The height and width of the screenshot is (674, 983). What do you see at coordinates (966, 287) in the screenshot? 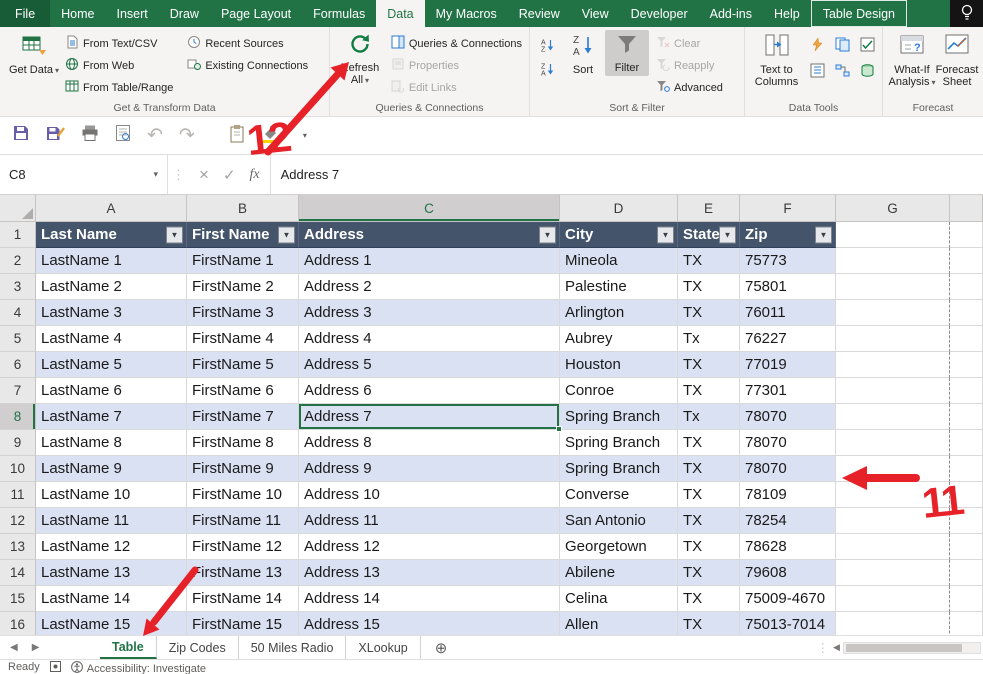
I see `cell-x3` at bounding box center [966, 287].